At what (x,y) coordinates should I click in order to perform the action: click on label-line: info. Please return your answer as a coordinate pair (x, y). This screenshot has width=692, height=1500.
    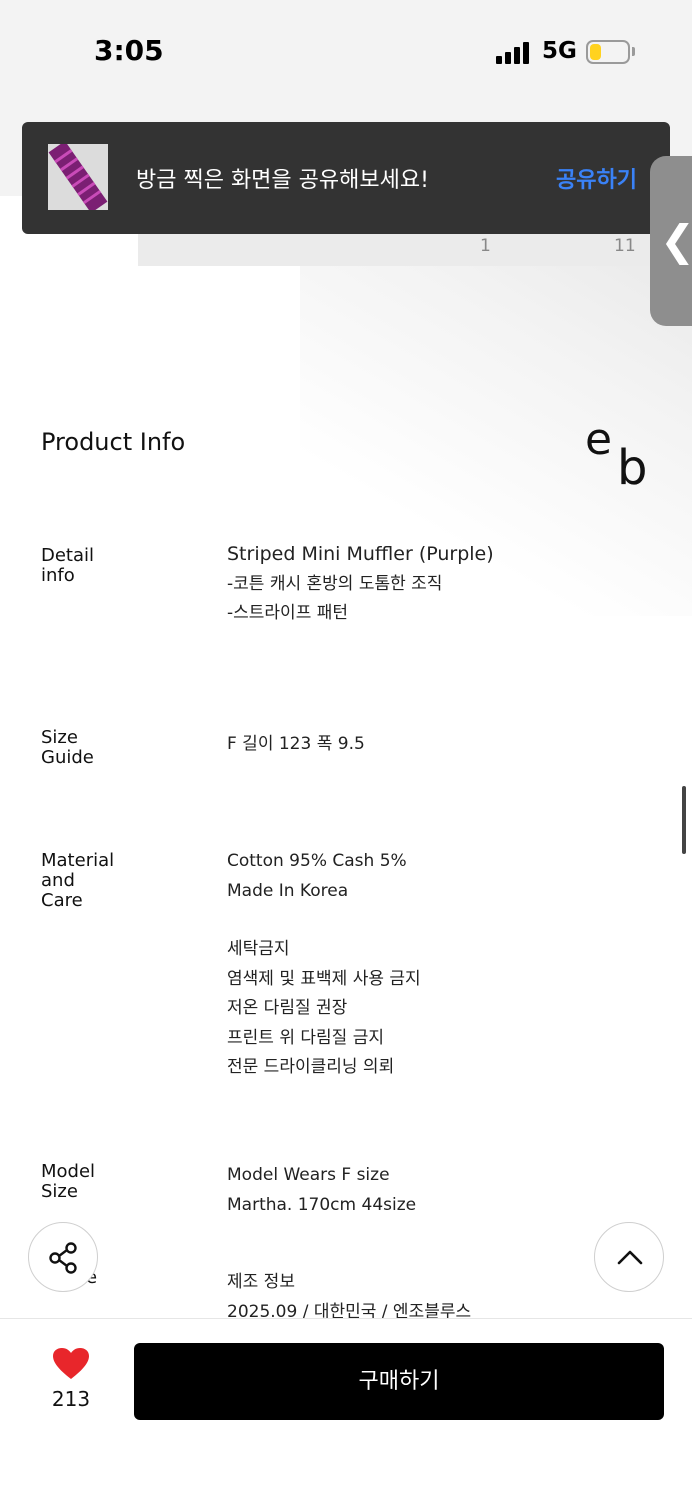
    Looking at the image, I should click on (58, 575).